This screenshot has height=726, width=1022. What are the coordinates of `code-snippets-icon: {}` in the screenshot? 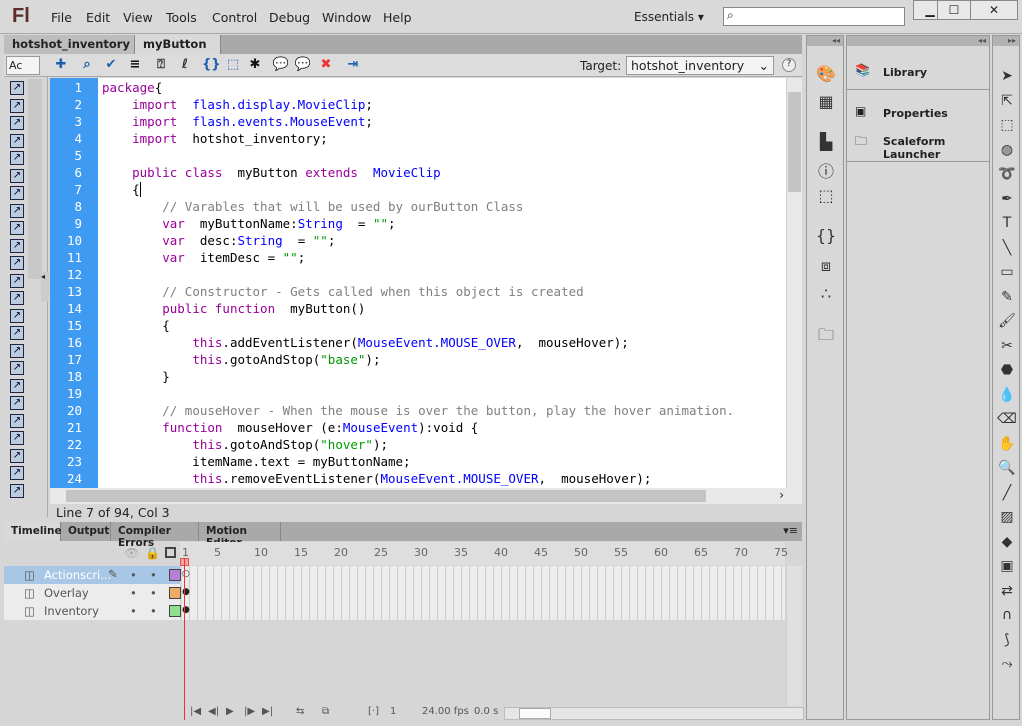 It's located at (826, 236).